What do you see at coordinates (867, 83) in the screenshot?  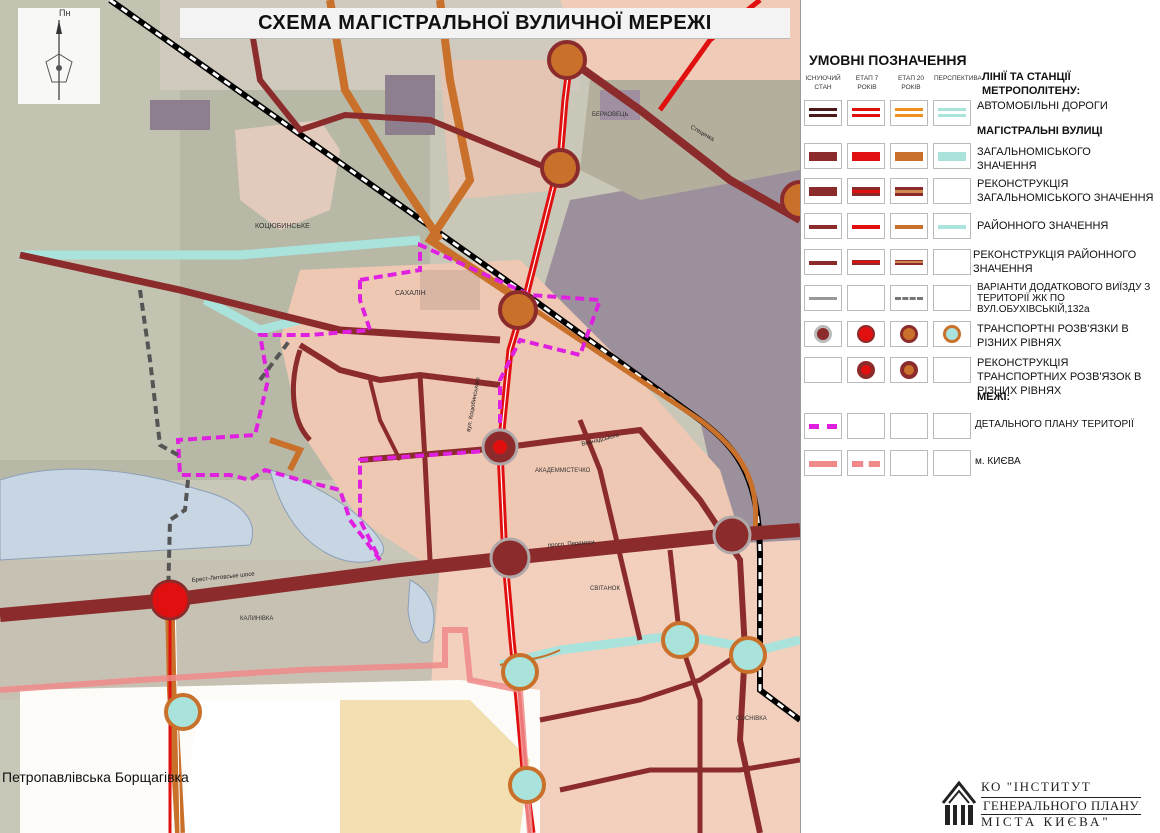 I see `stage-7: ЕТАП 7 РОКІВ` at bounding box center [867, 83].